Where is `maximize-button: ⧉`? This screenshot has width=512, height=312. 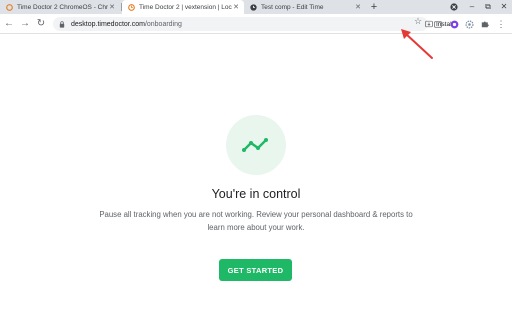
maximize-button: ⧉ is located at coordinates (488, 7).